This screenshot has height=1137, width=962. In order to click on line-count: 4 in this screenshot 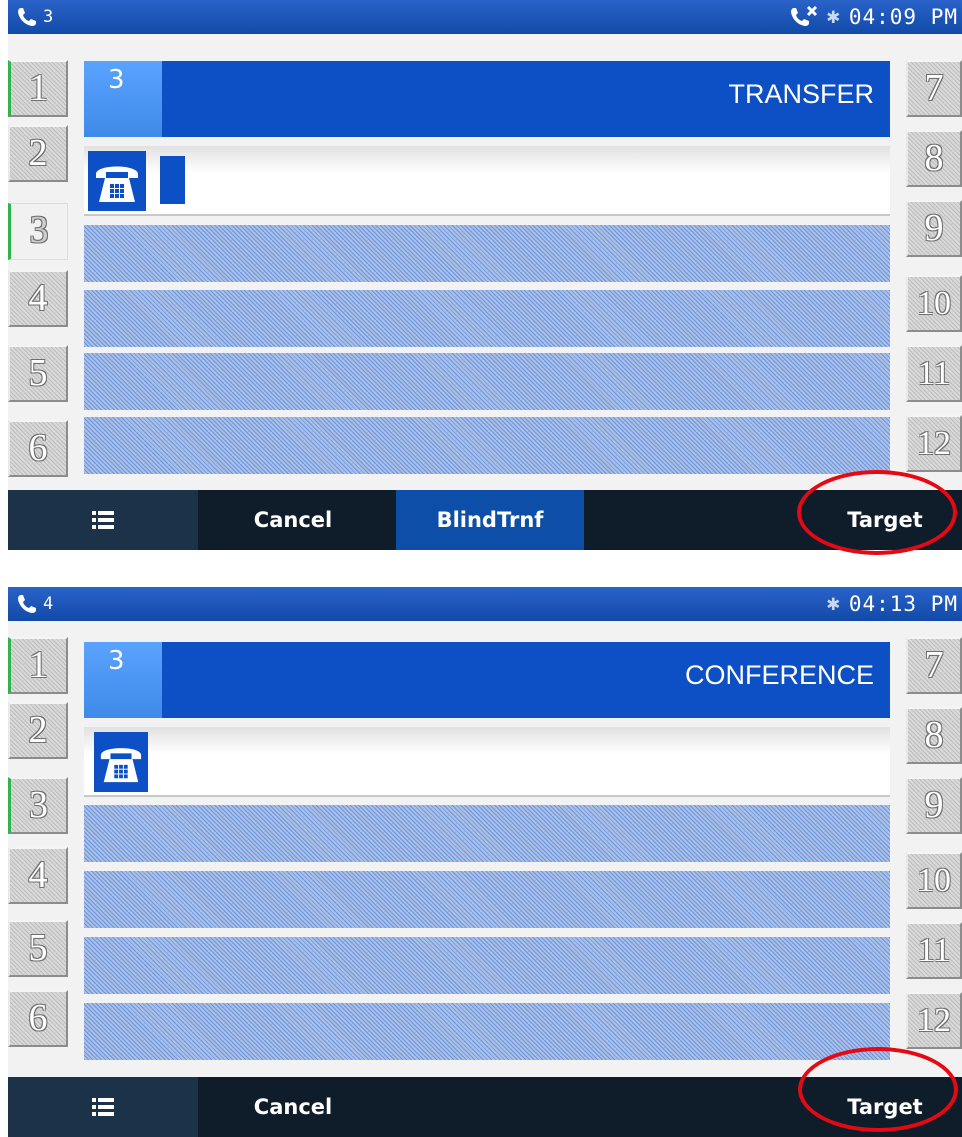, I will do `click(34, 604)`.